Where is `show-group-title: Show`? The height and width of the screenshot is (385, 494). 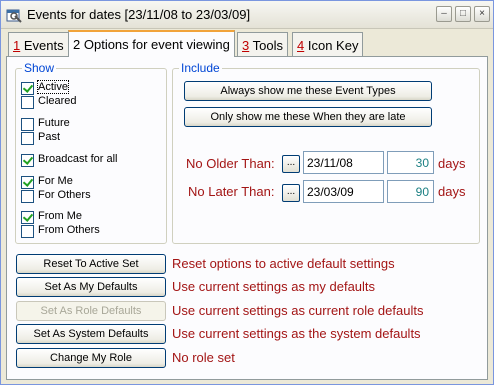 show-group-title: Show is located at coordinates (39, 68).